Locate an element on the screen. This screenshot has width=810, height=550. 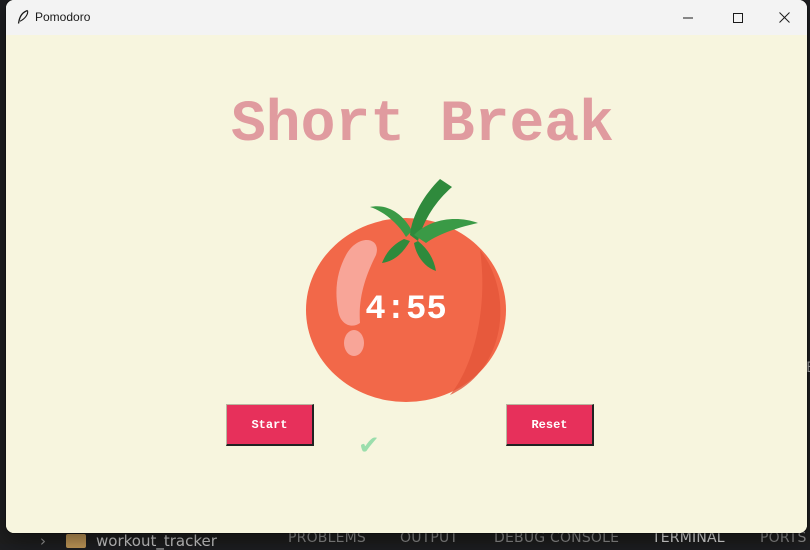
window-title: Pomodoro is located at coordinates (63, 17).